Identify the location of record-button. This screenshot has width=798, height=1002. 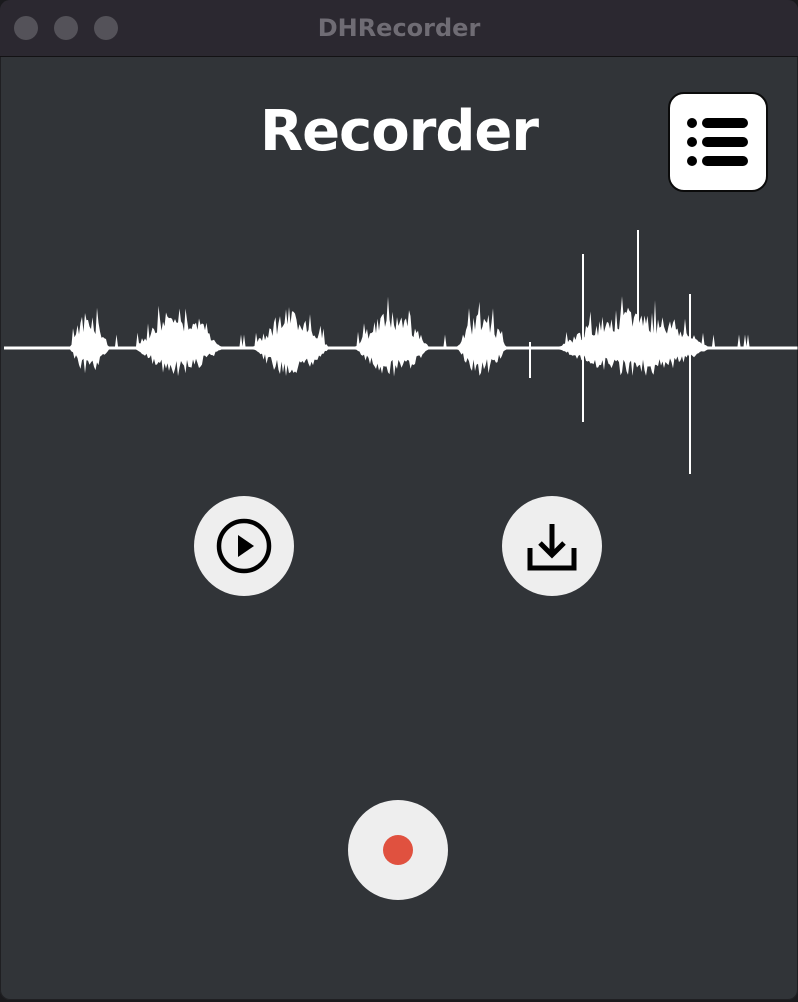
(398, 850).